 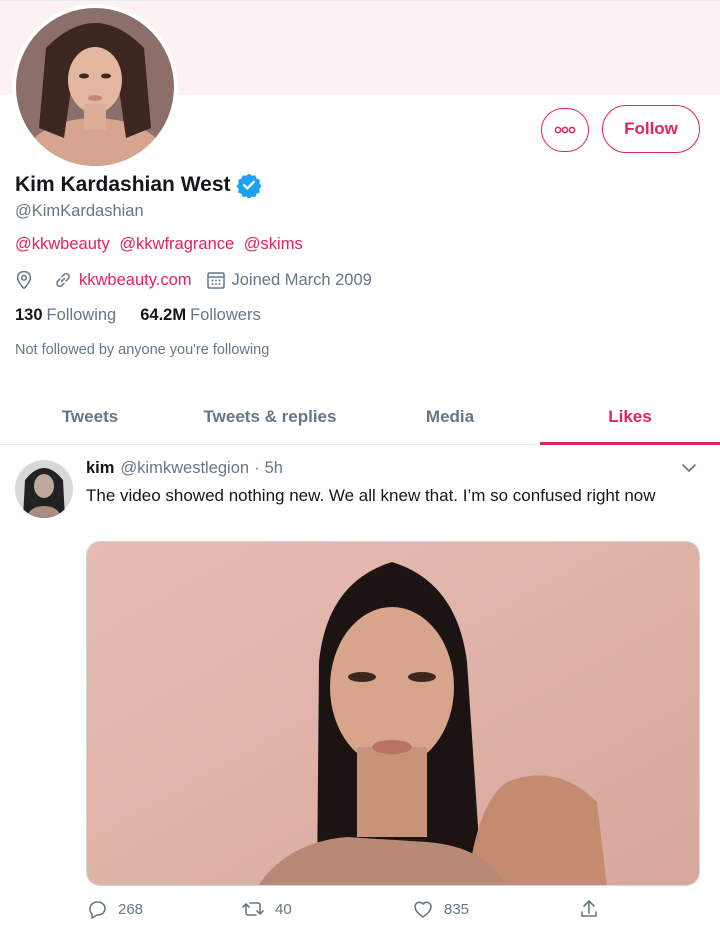 I want to click on more-options-button, so click(x=565, y=130).